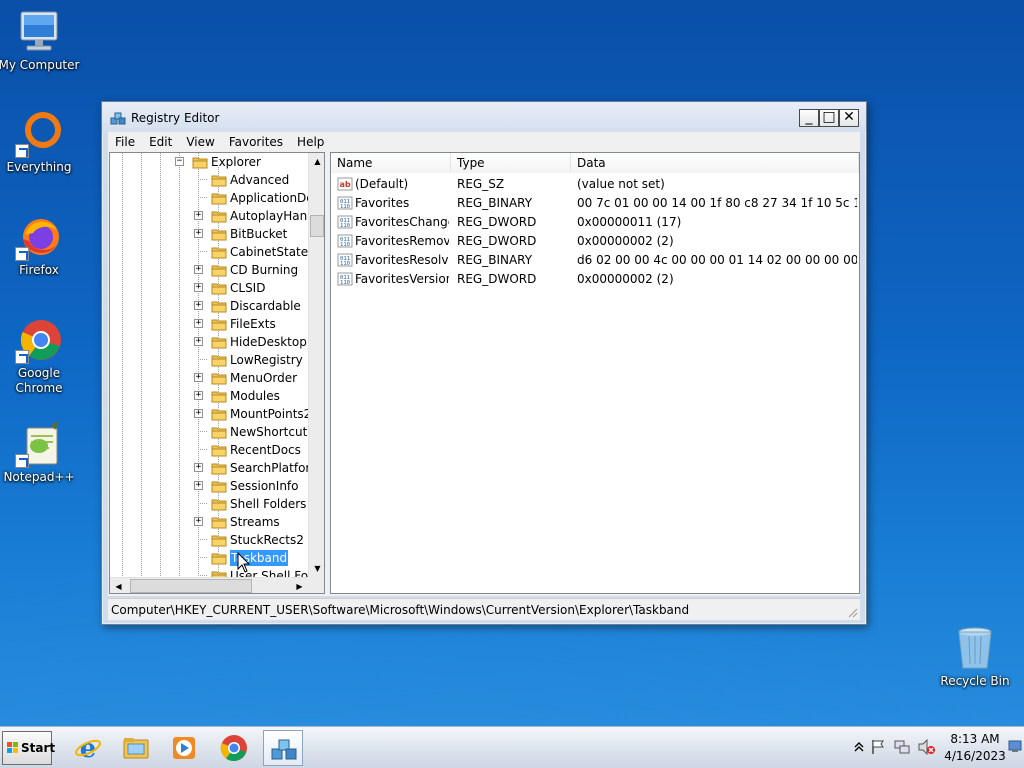 This screenshot has width=1024, height=768. I want to click on column-header-name: Name, so click(391, 163).